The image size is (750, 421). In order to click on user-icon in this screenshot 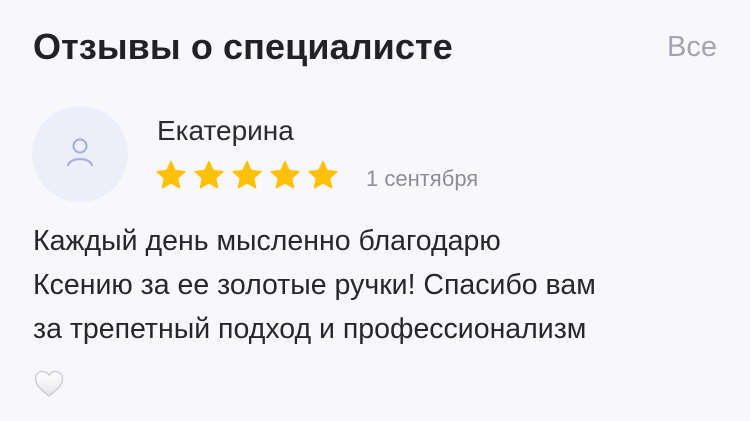, I will do `click(80, 154)`.